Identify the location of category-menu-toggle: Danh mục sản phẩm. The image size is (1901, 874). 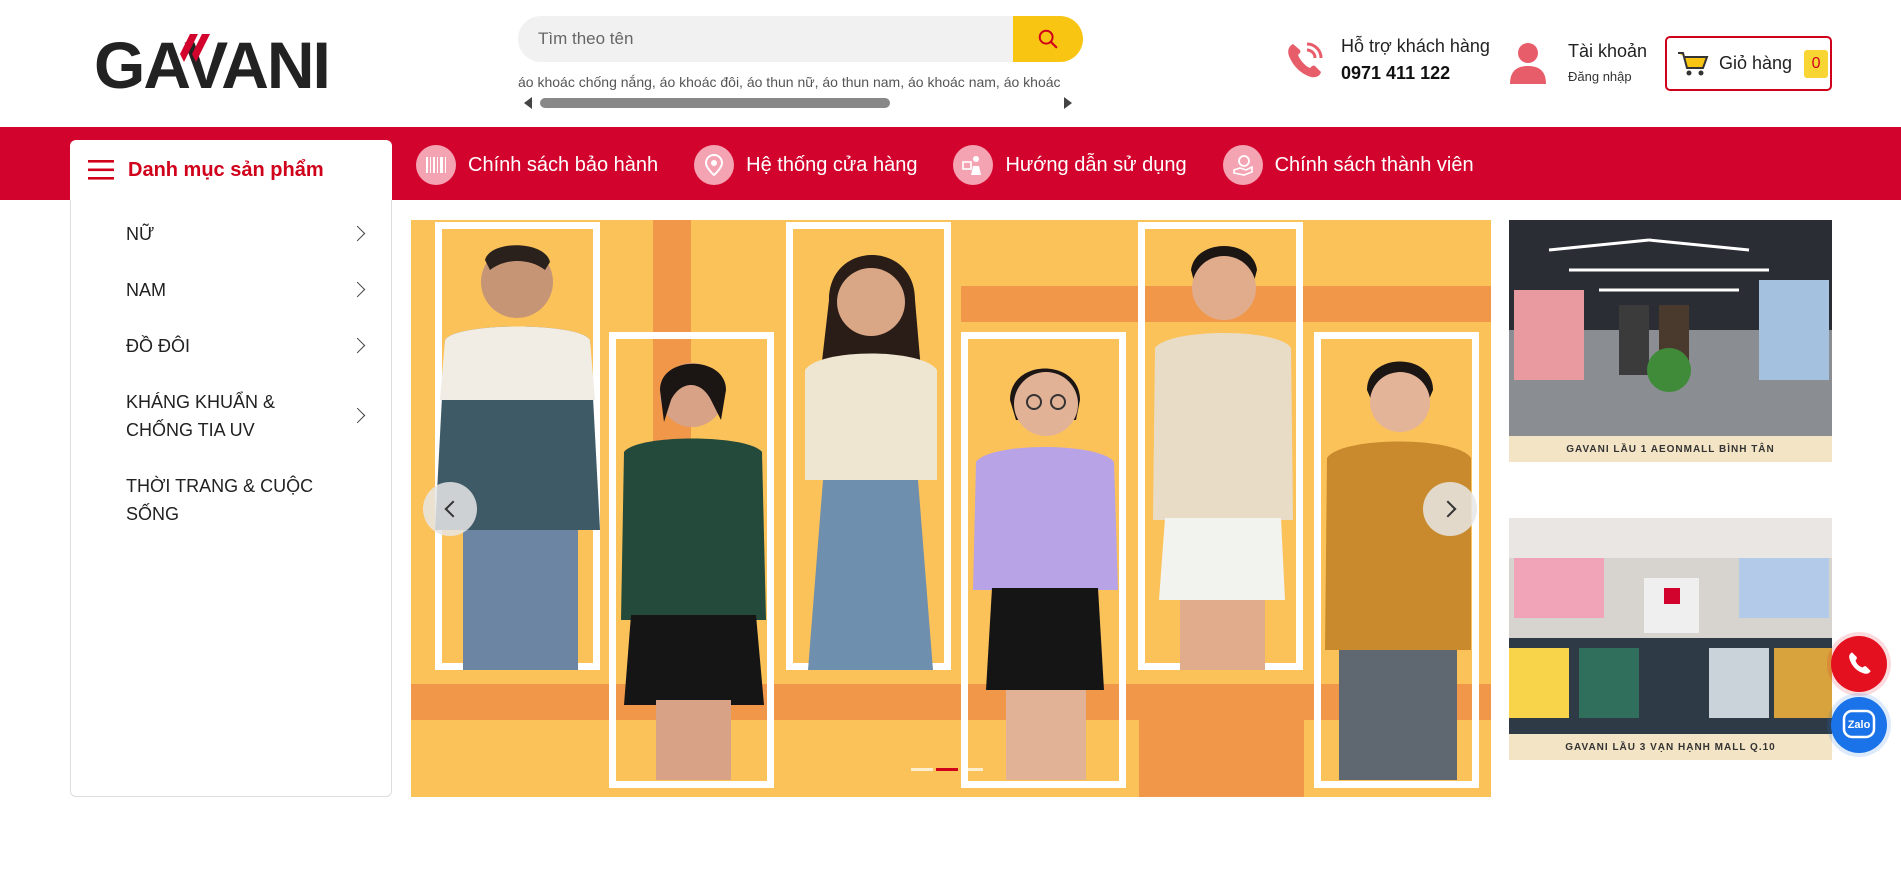
(231, 170).